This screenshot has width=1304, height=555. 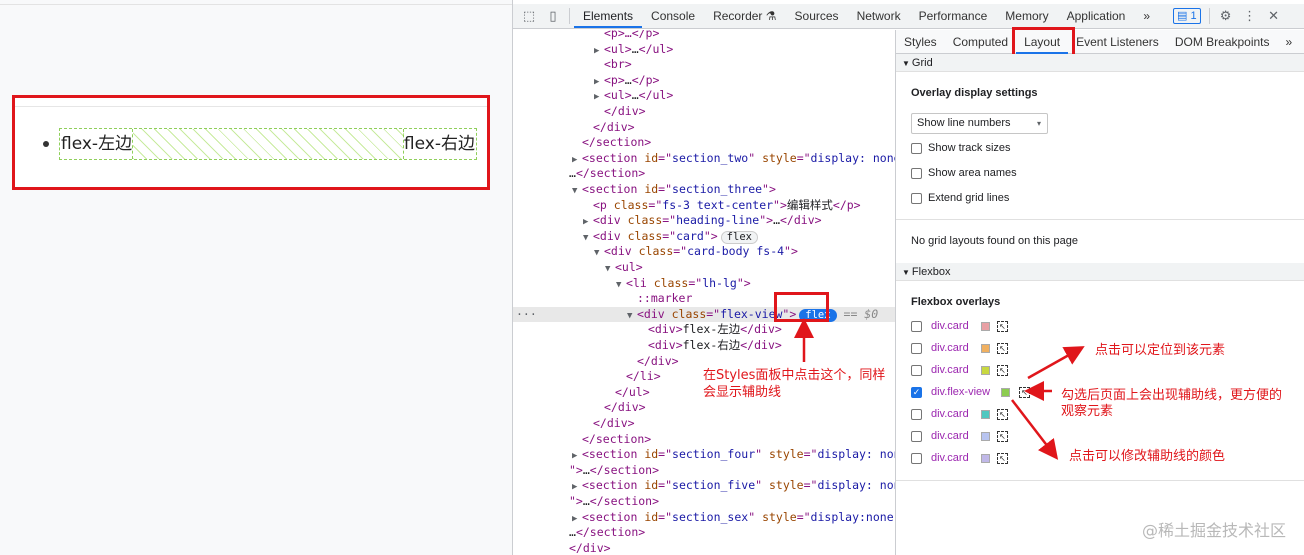 What do you see at coordinates (586, 36) in the screenshot?
I see `dom-node: <p>…</p>` at bounding box center [586, 36].